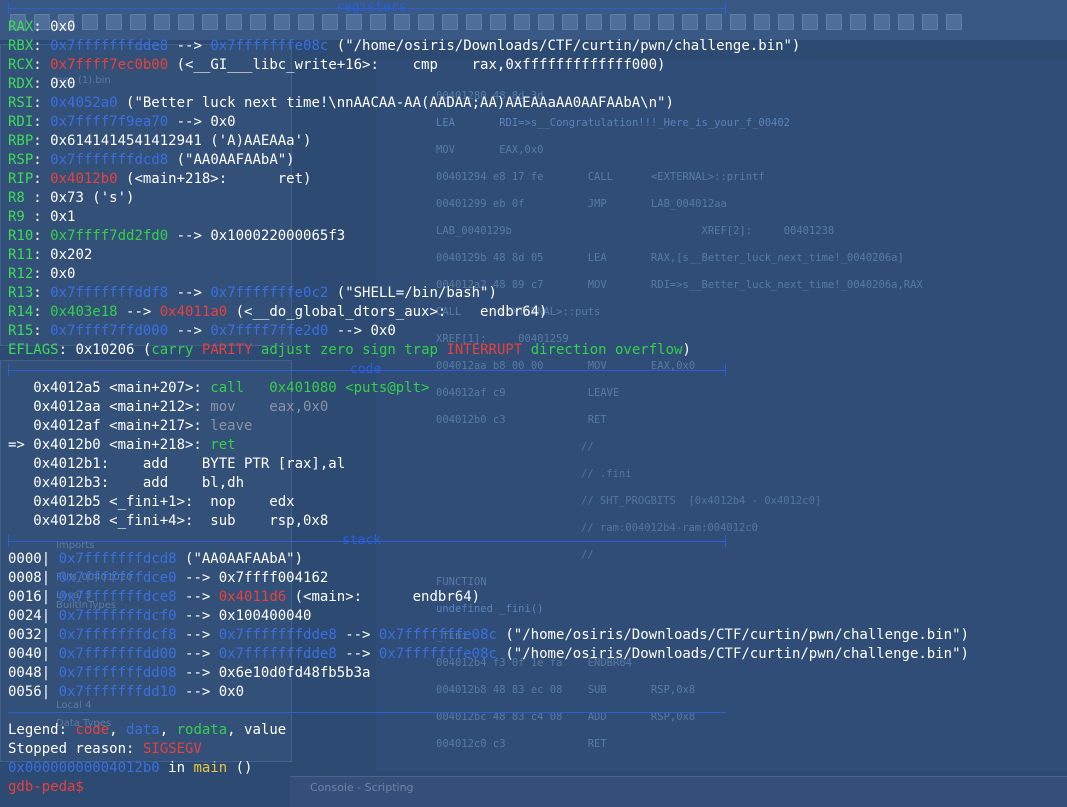 The width and height of the screenshot is (1067, 807). I want to click on disasm-text: leave, so click(231, 426).